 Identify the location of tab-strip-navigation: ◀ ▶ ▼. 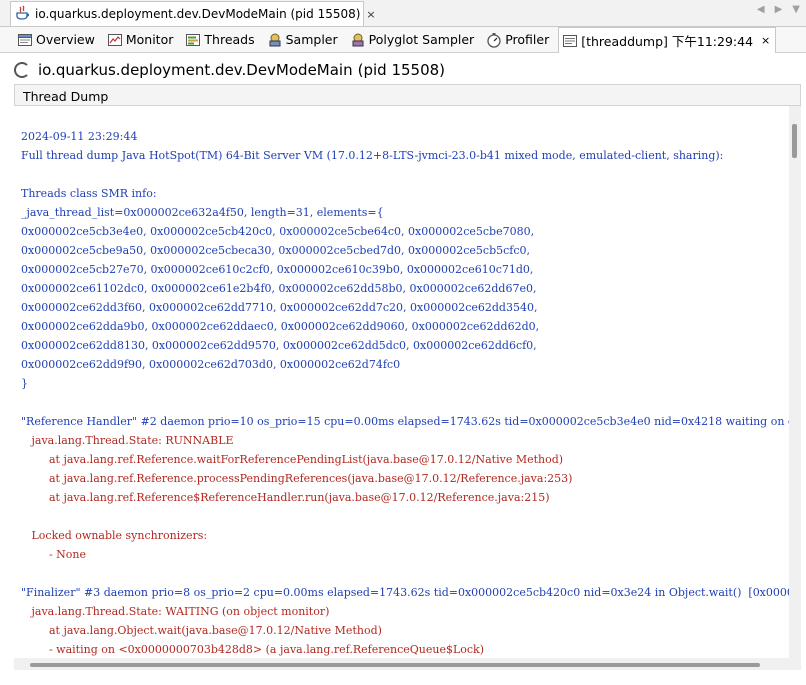
(778, 9).